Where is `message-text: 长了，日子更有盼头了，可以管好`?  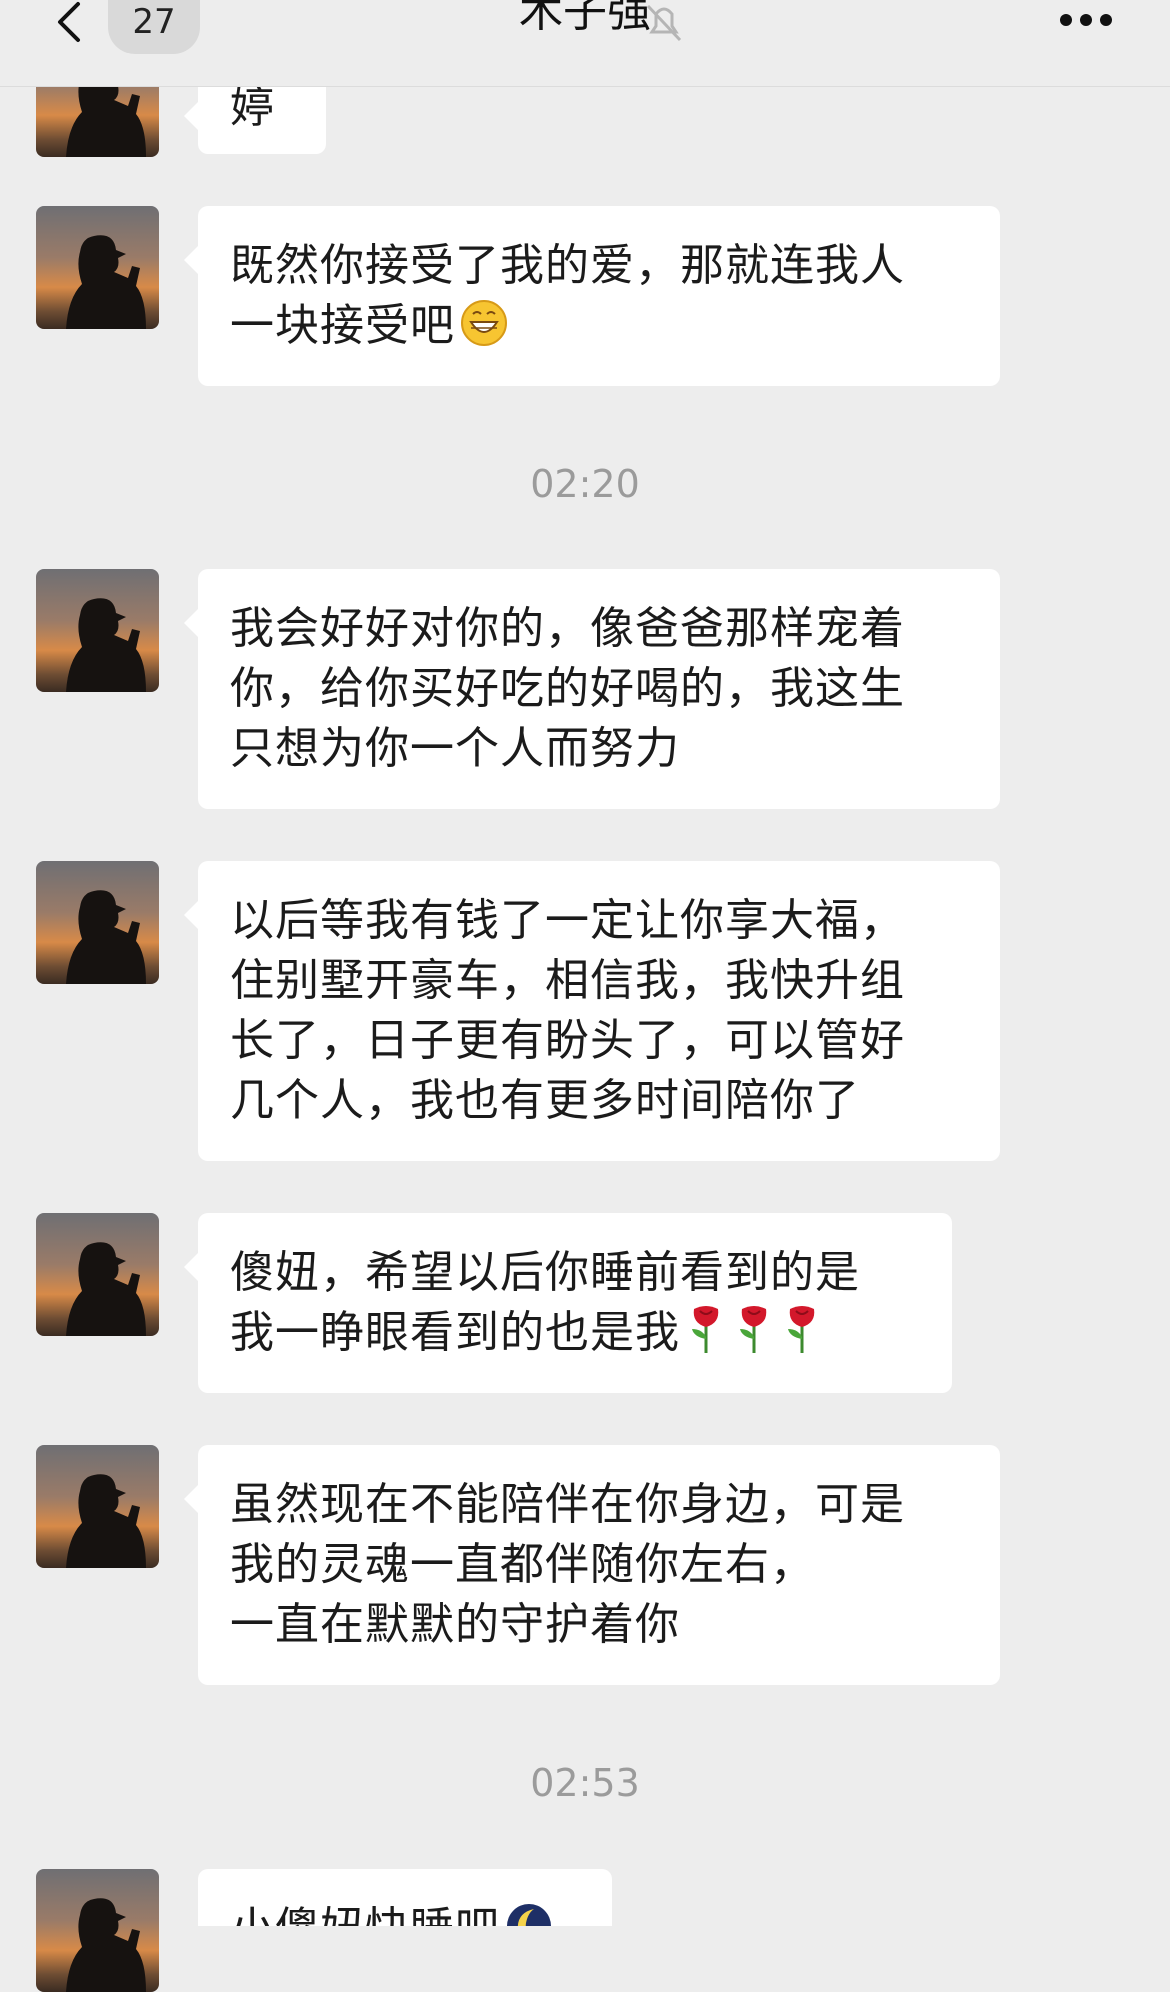 message-text: 长了，日子更有盼头了，可以管好 is located at coordinates (567, 1040).